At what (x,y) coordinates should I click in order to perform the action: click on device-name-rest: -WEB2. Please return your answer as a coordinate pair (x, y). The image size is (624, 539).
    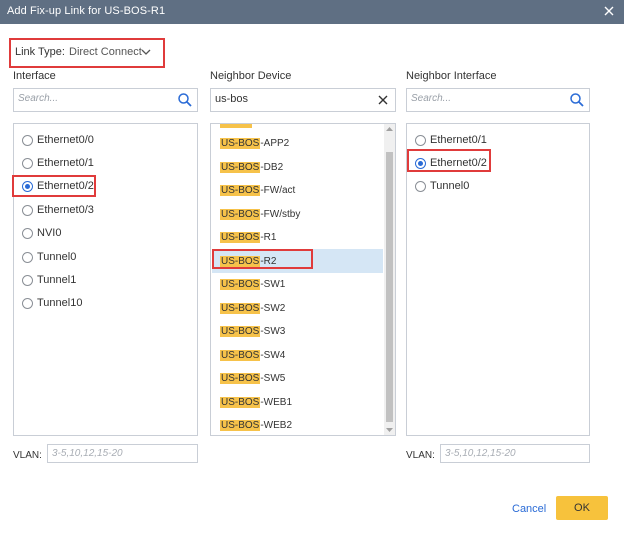
    Looking at the image, I should click on (276, 425).